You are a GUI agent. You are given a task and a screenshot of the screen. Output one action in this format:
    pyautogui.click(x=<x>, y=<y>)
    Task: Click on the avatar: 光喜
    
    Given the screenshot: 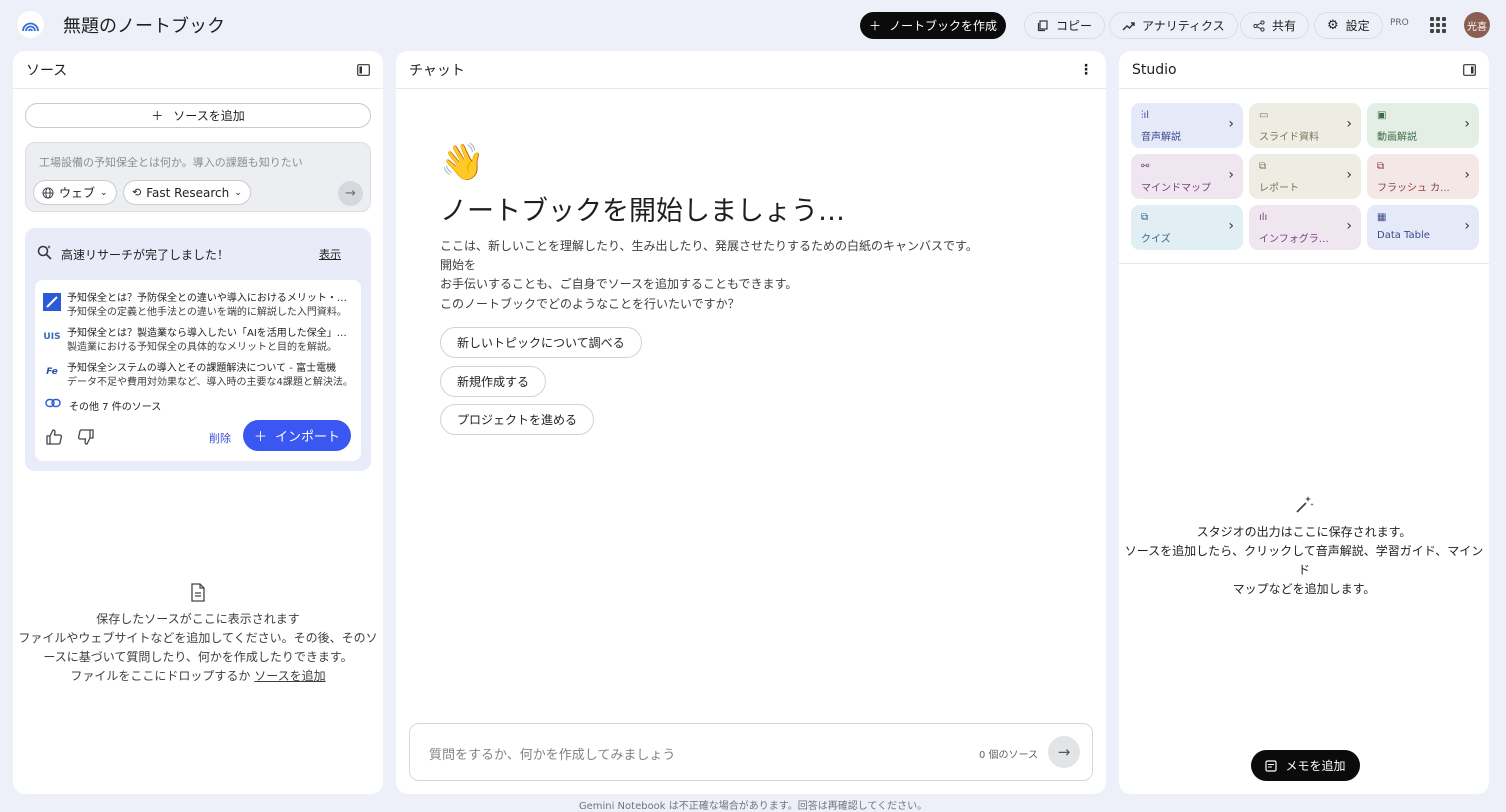 What is the action you would take?
    pyautogui.click(x=1477, y=25)
    